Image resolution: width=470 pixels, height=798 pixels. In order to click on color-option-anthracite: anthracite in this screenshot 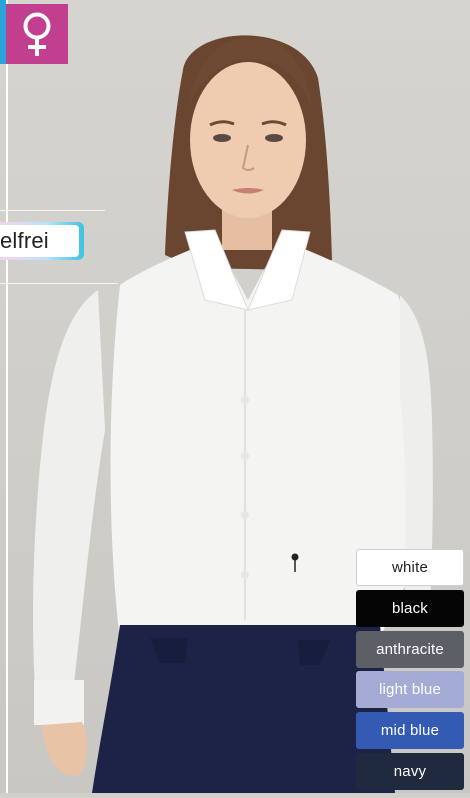, I will do `click(410, 649)`.